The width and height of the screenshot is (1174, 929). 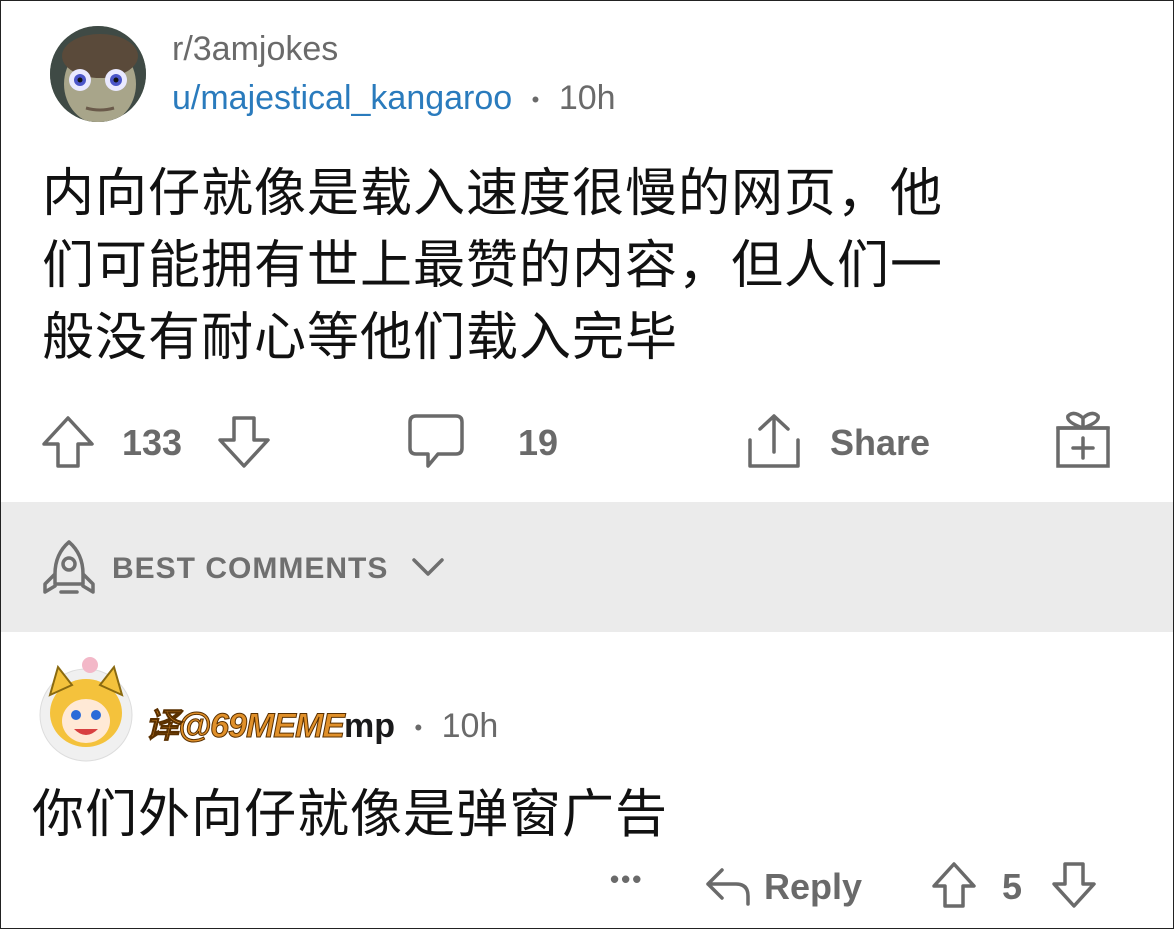 What do you see at coordinates (245, 726) in the screenshot?
I see `watermark-text: 译@69MEME` at bounding box center [245, 726].